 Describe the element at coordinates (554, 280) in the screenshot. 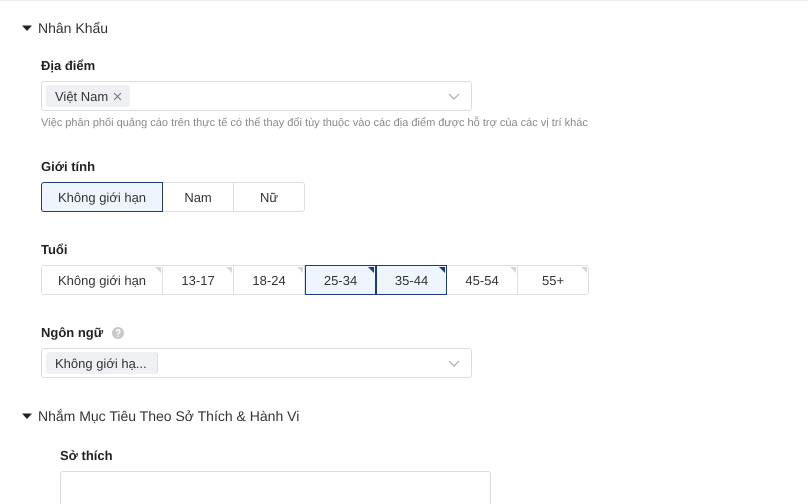

I see `option-button: 55+` at that location.